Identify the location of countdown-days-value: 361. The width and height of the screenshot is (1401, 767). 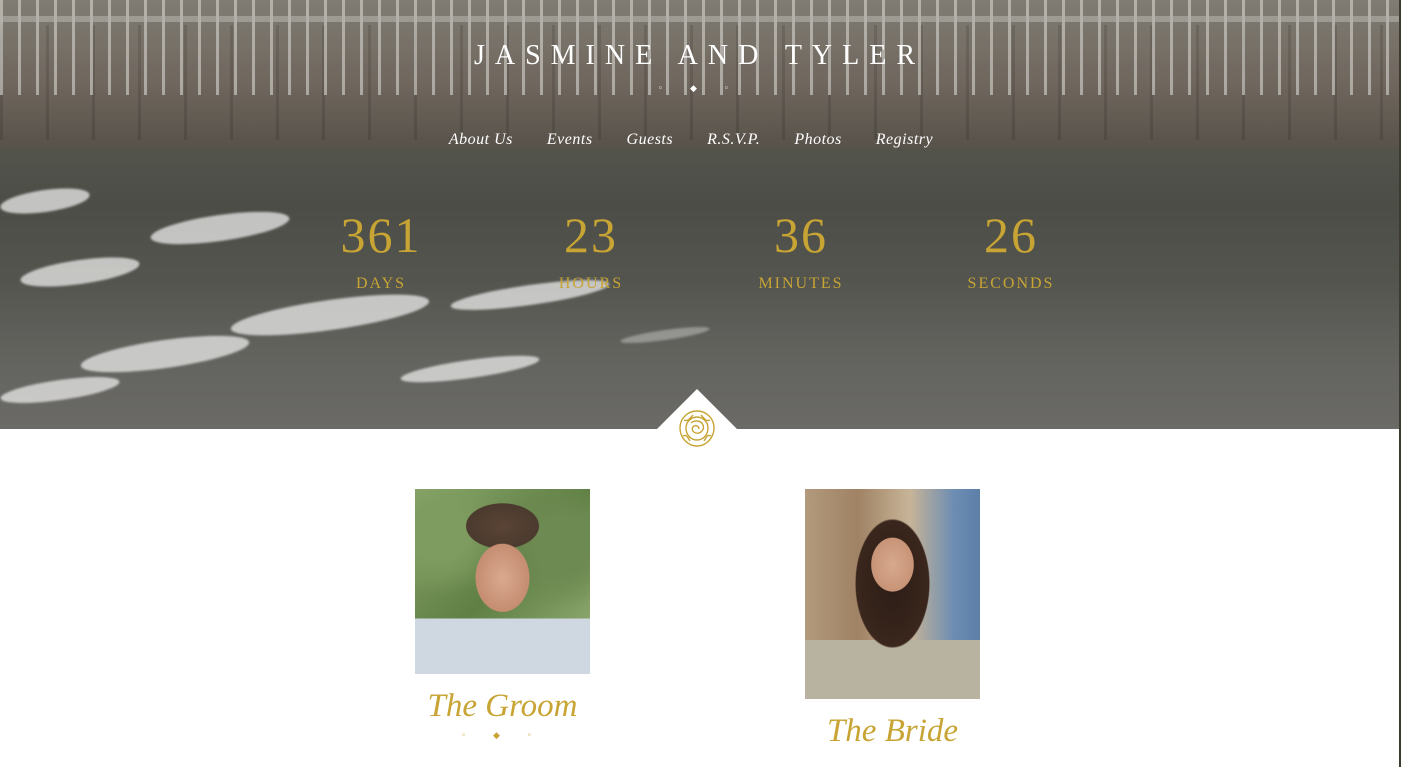
(381, 235).